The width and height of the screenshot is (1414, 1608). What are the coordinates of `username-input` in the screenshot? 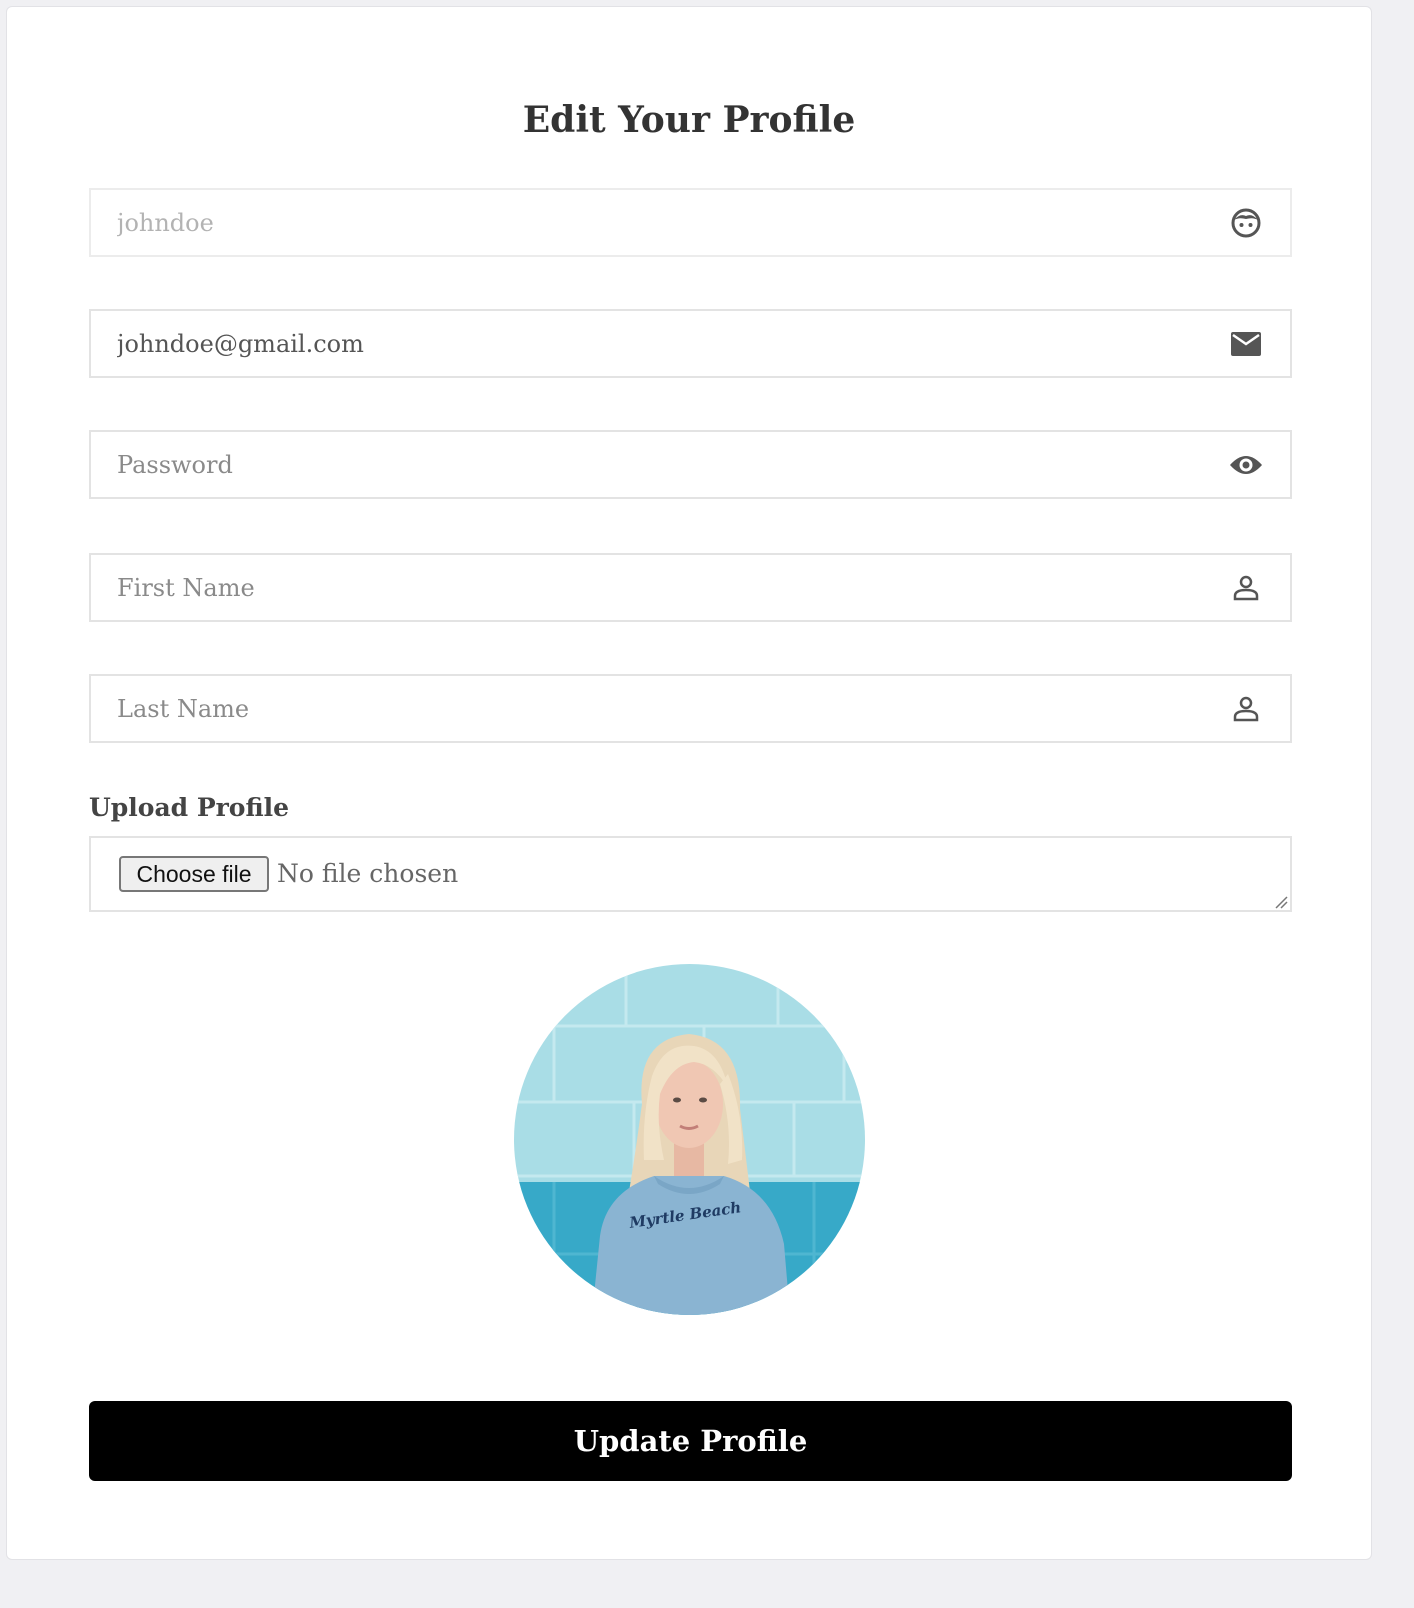 It's located at (690, 222).